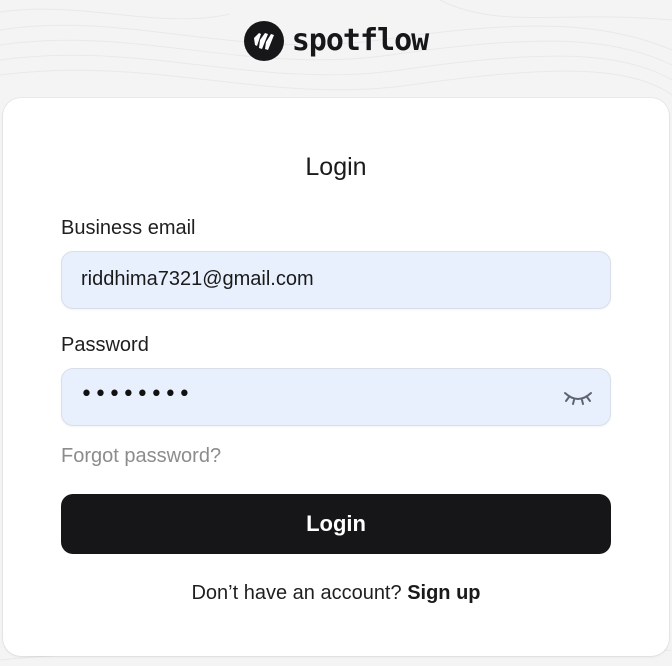 The height and width of the screenshot is (666, 672). Describe the element at coordinates (360, 40) in the screenshot. I see `brand-name: spotflow` at that location.